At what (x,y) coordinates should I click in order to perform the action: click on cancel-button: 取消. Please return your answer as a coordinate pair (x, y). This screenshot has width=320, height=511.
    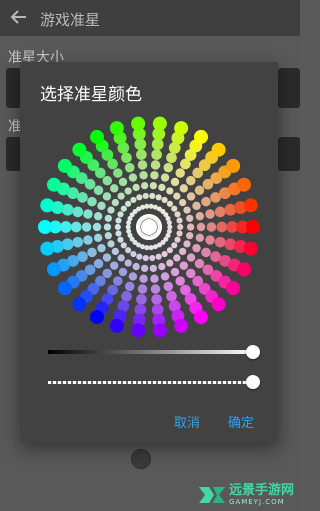
    Looking at the image, I should click on (187, 421).